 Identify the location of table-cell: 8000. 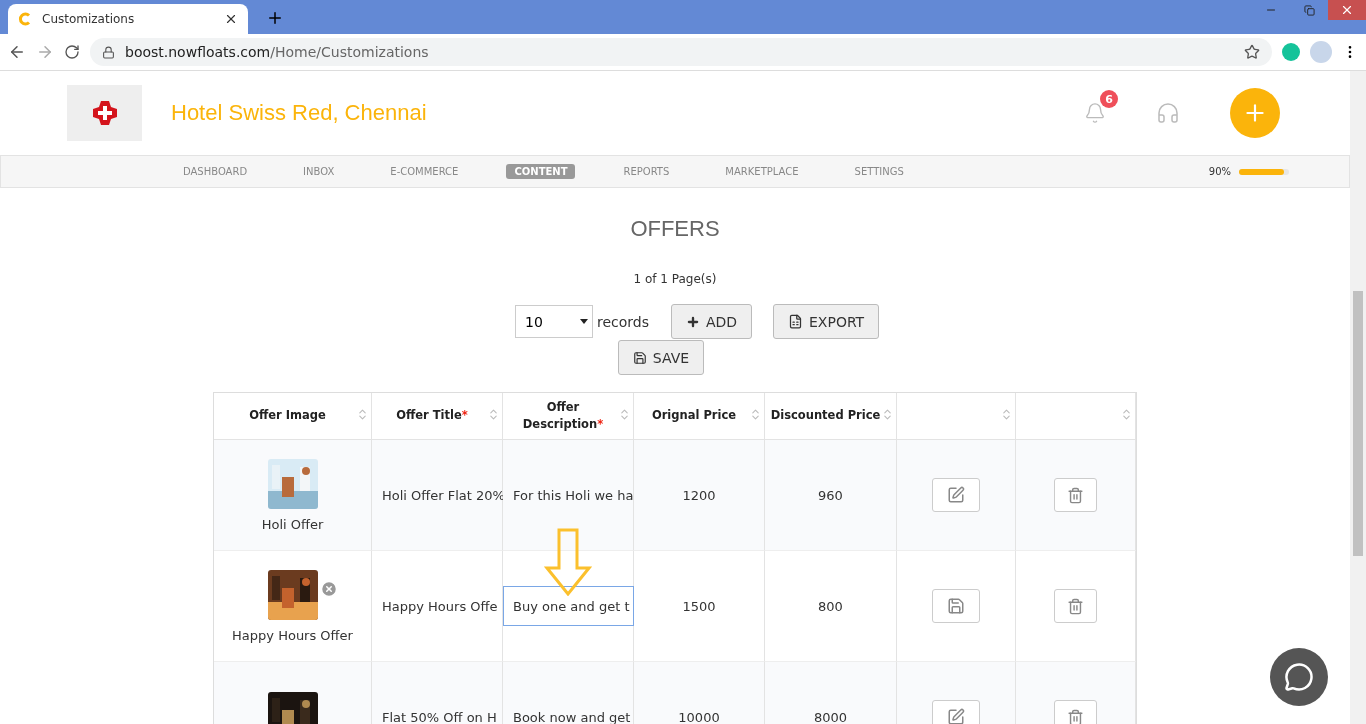
(830, 716).